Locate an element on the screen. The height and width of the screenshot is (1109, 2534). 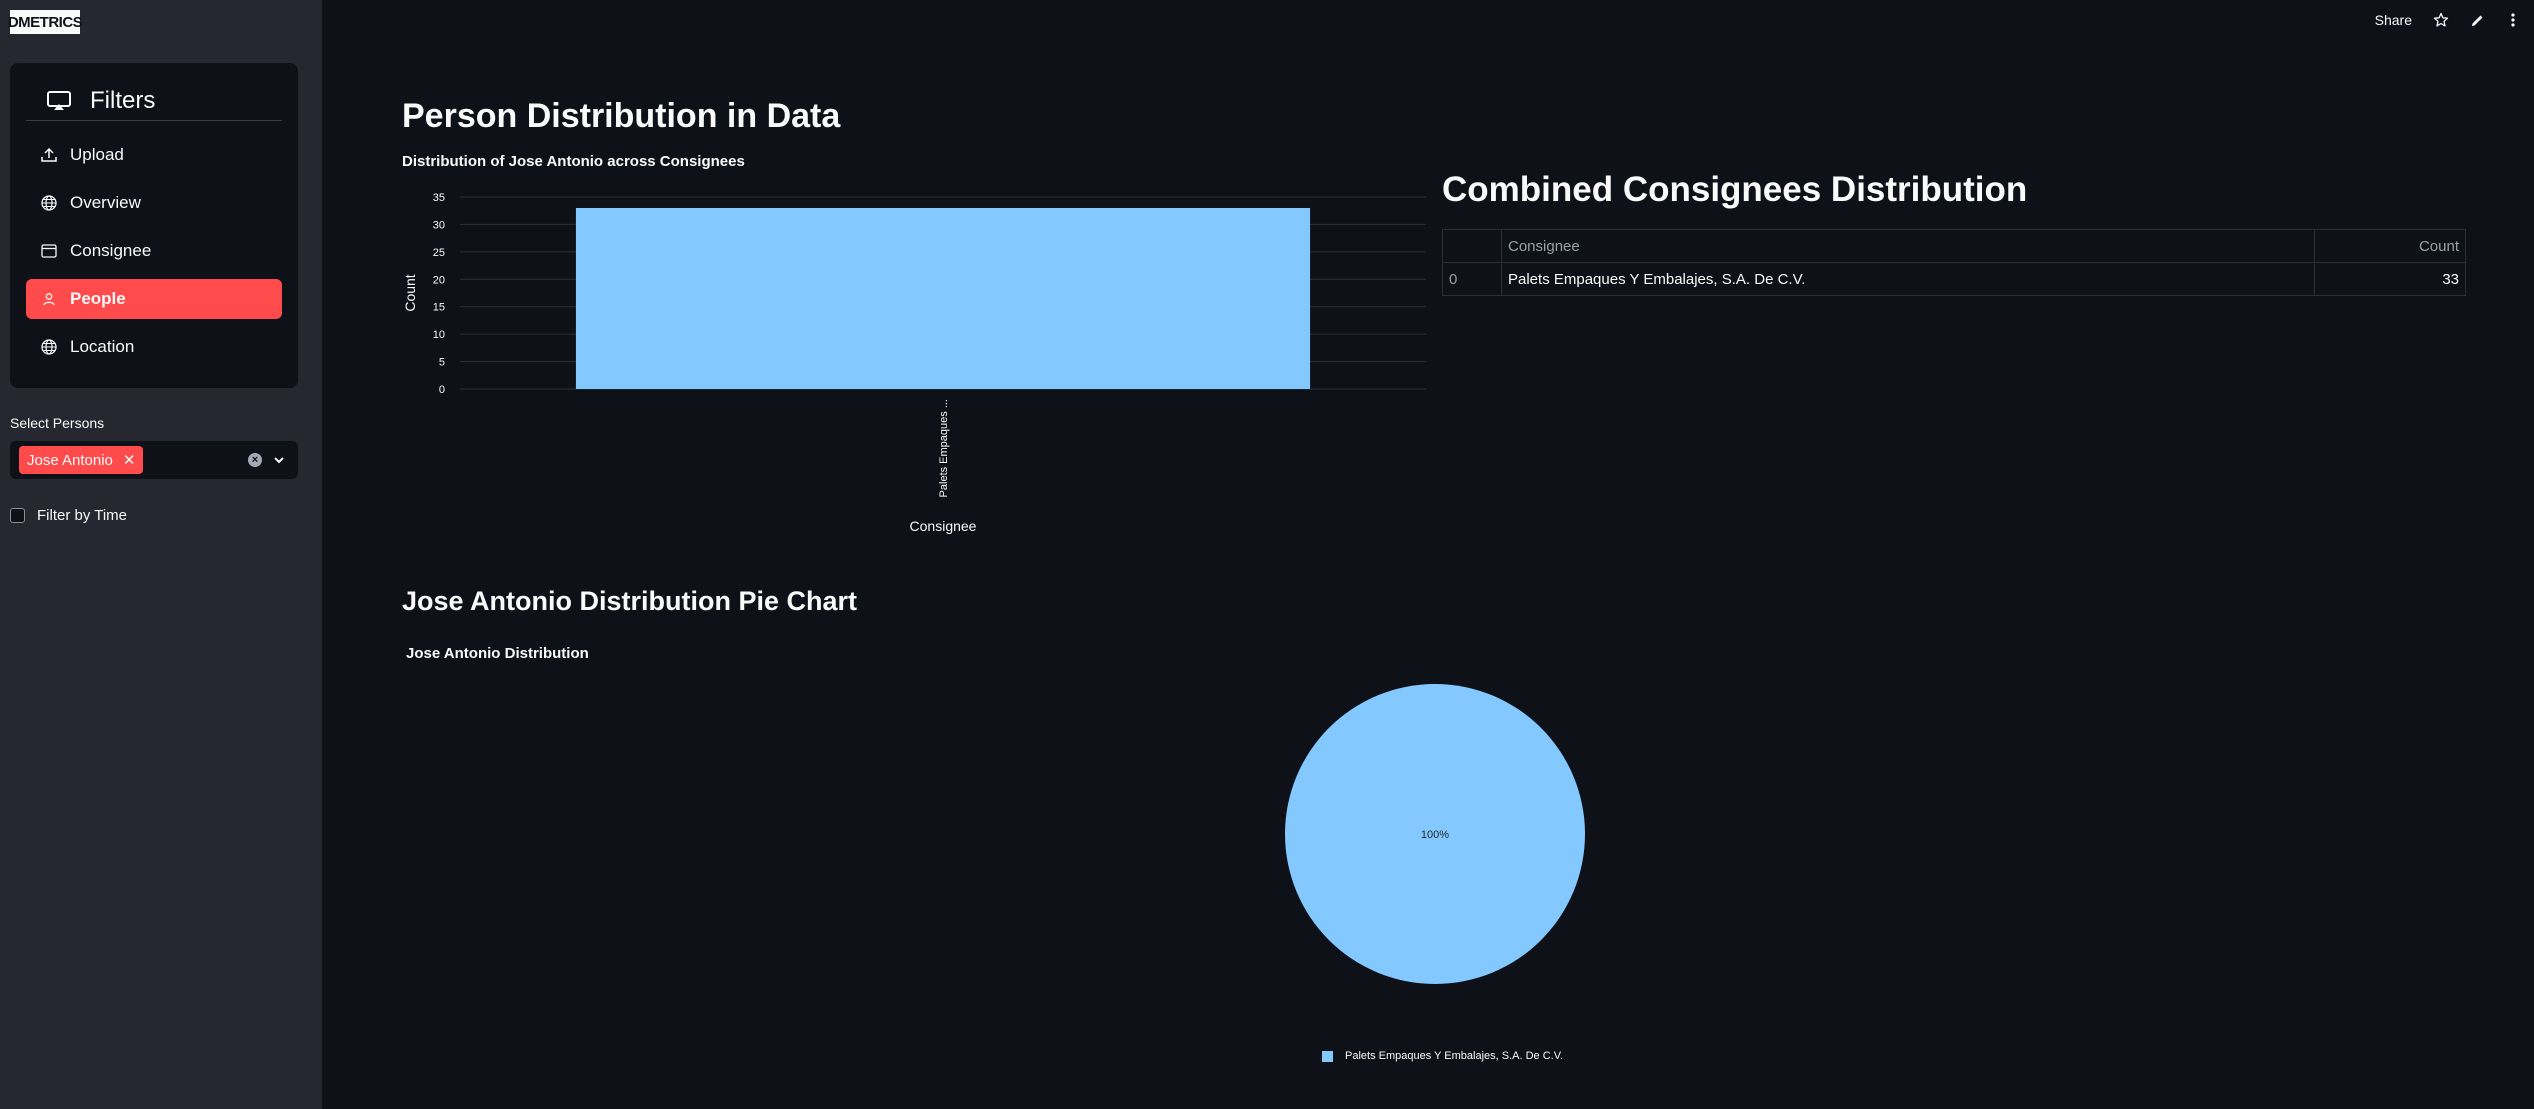
table-header-row: Consignee Count is located at coordinates (1954, 246).